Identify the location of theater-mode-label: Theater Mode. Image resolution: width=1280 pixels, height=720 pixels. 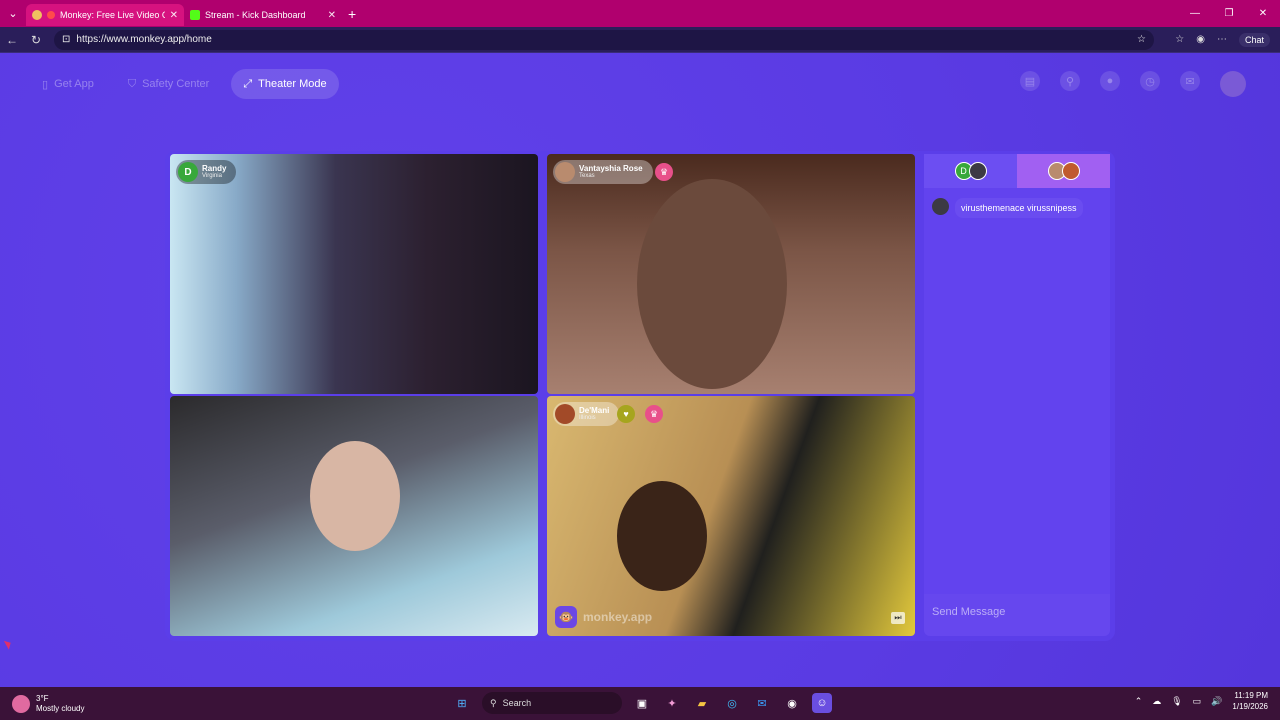
(292, 84).